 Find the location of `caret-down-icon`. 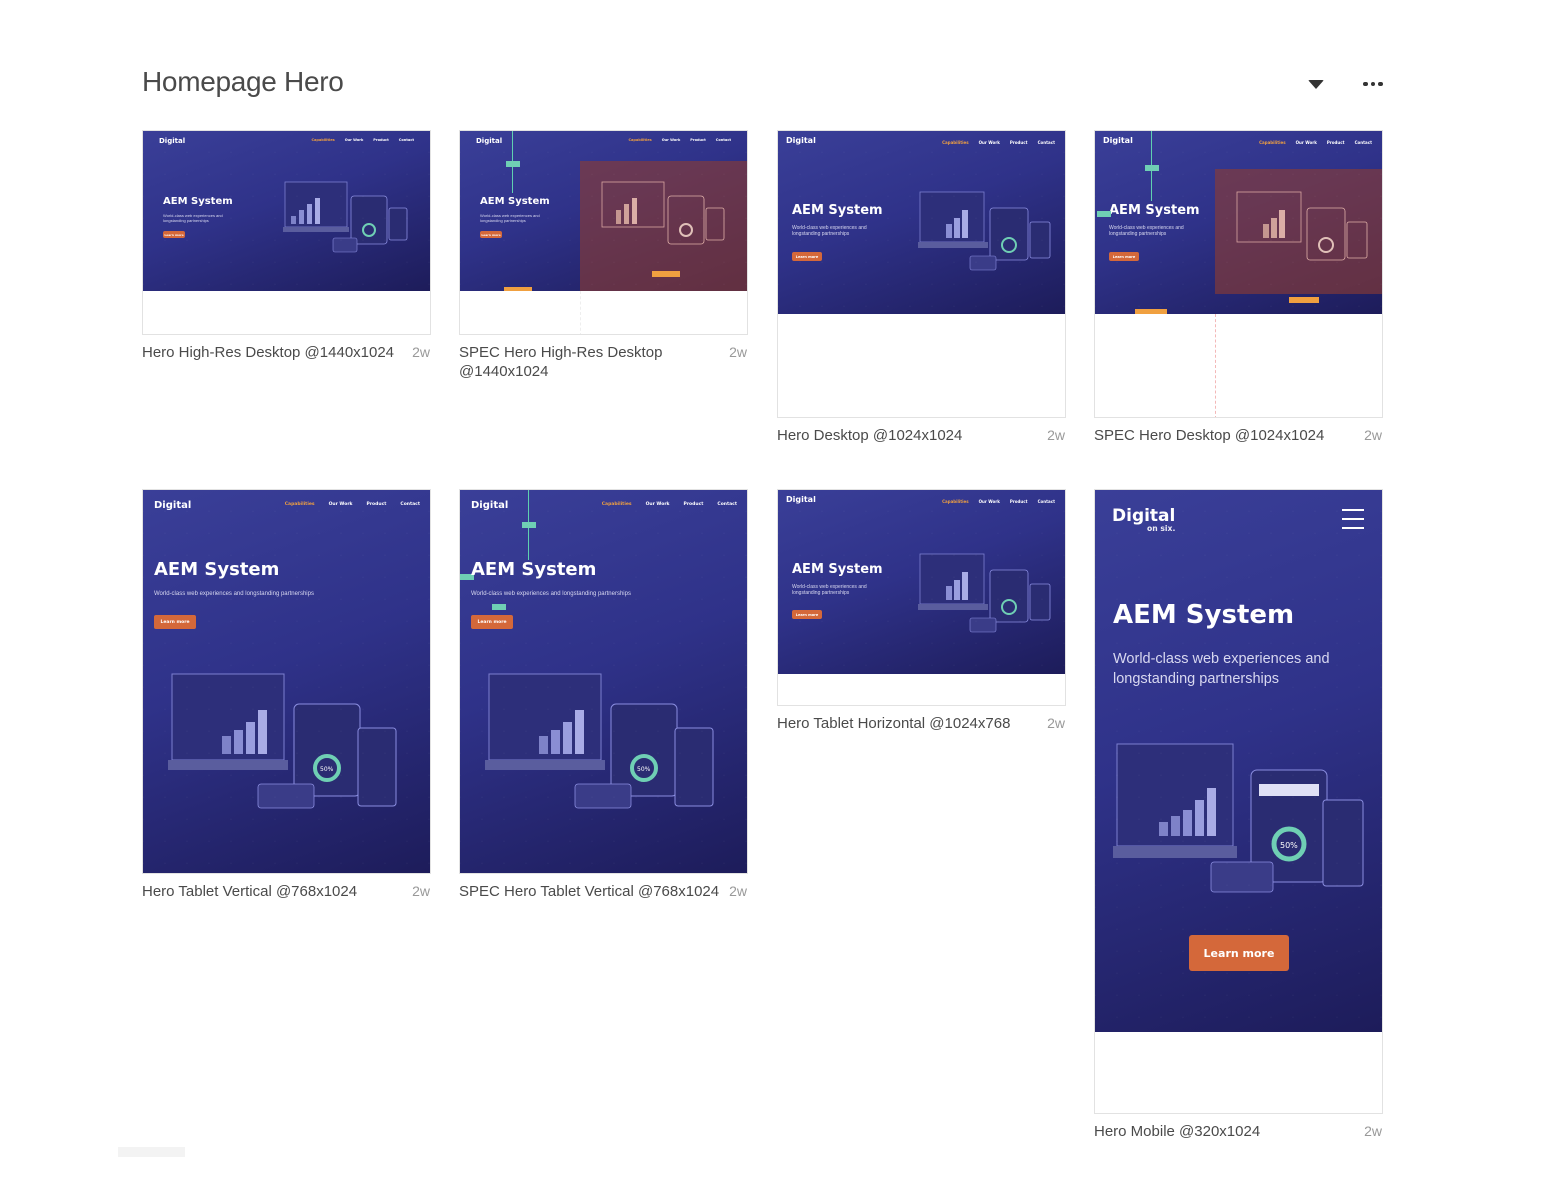

caret-down-icon is located at coordinates (1316, 84).